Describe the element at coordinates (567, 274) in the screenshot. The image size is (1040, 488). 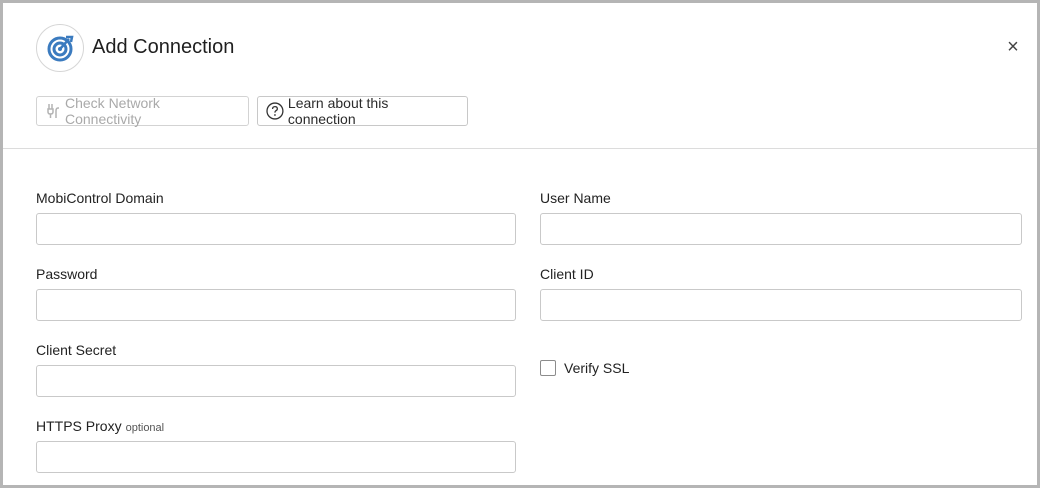
I see `client-id-label: Client ID` at that location.